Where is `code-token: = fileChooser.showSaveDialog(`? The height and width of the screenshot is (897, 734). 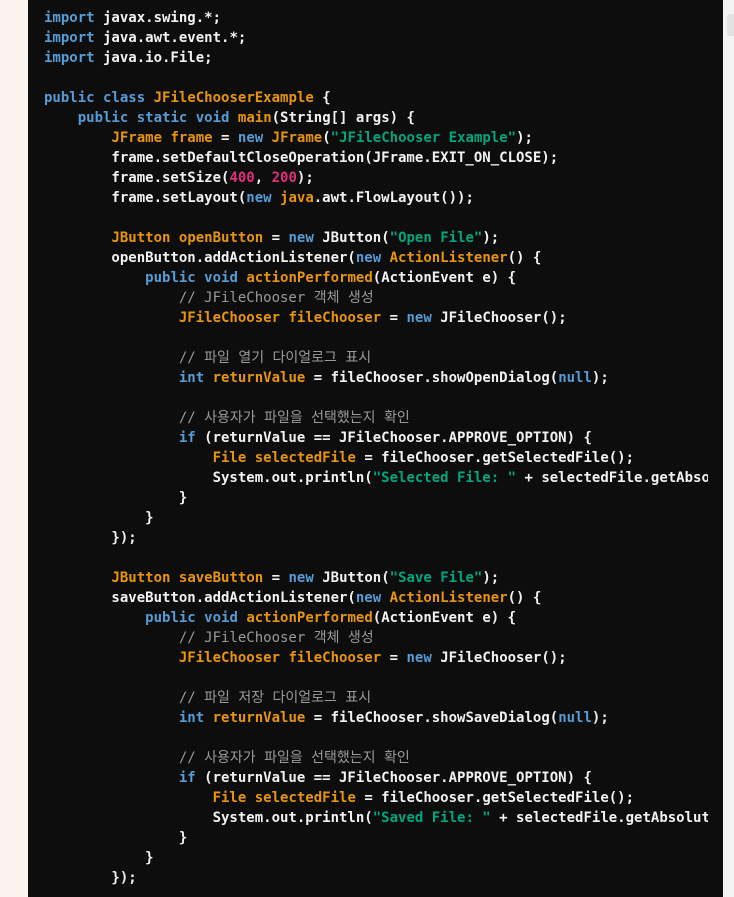
code-token: = fileChooser.showSaveDialog( is located at coordinates (432, 718).